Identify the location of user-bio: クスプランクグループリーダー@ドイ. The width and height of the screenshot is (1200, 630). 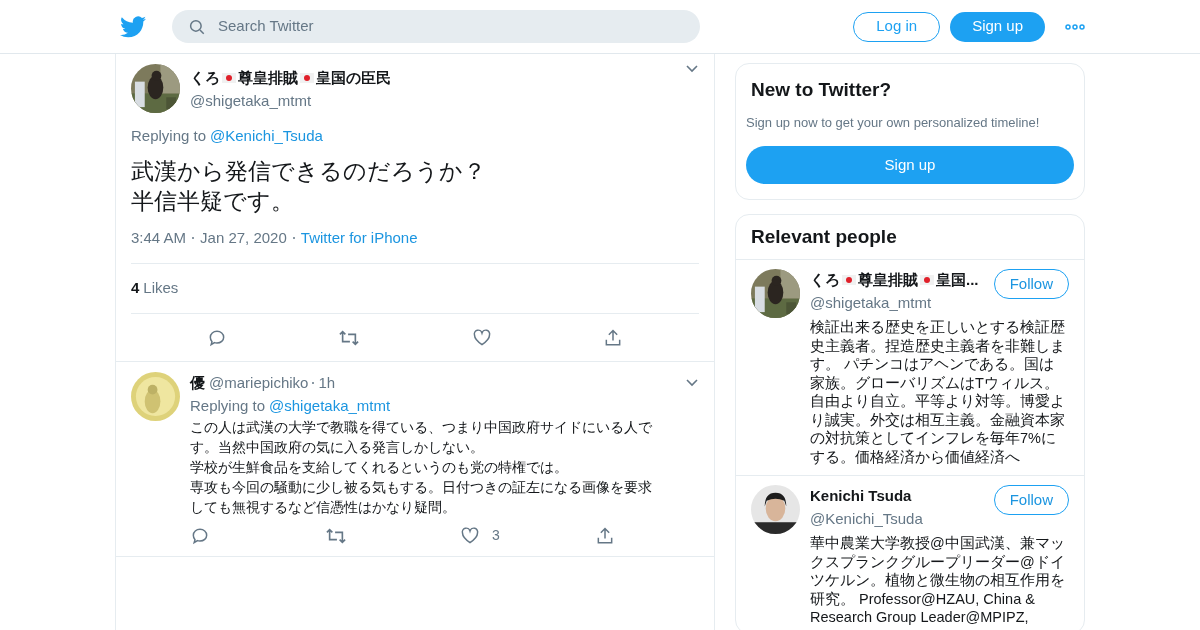
(938, 561).